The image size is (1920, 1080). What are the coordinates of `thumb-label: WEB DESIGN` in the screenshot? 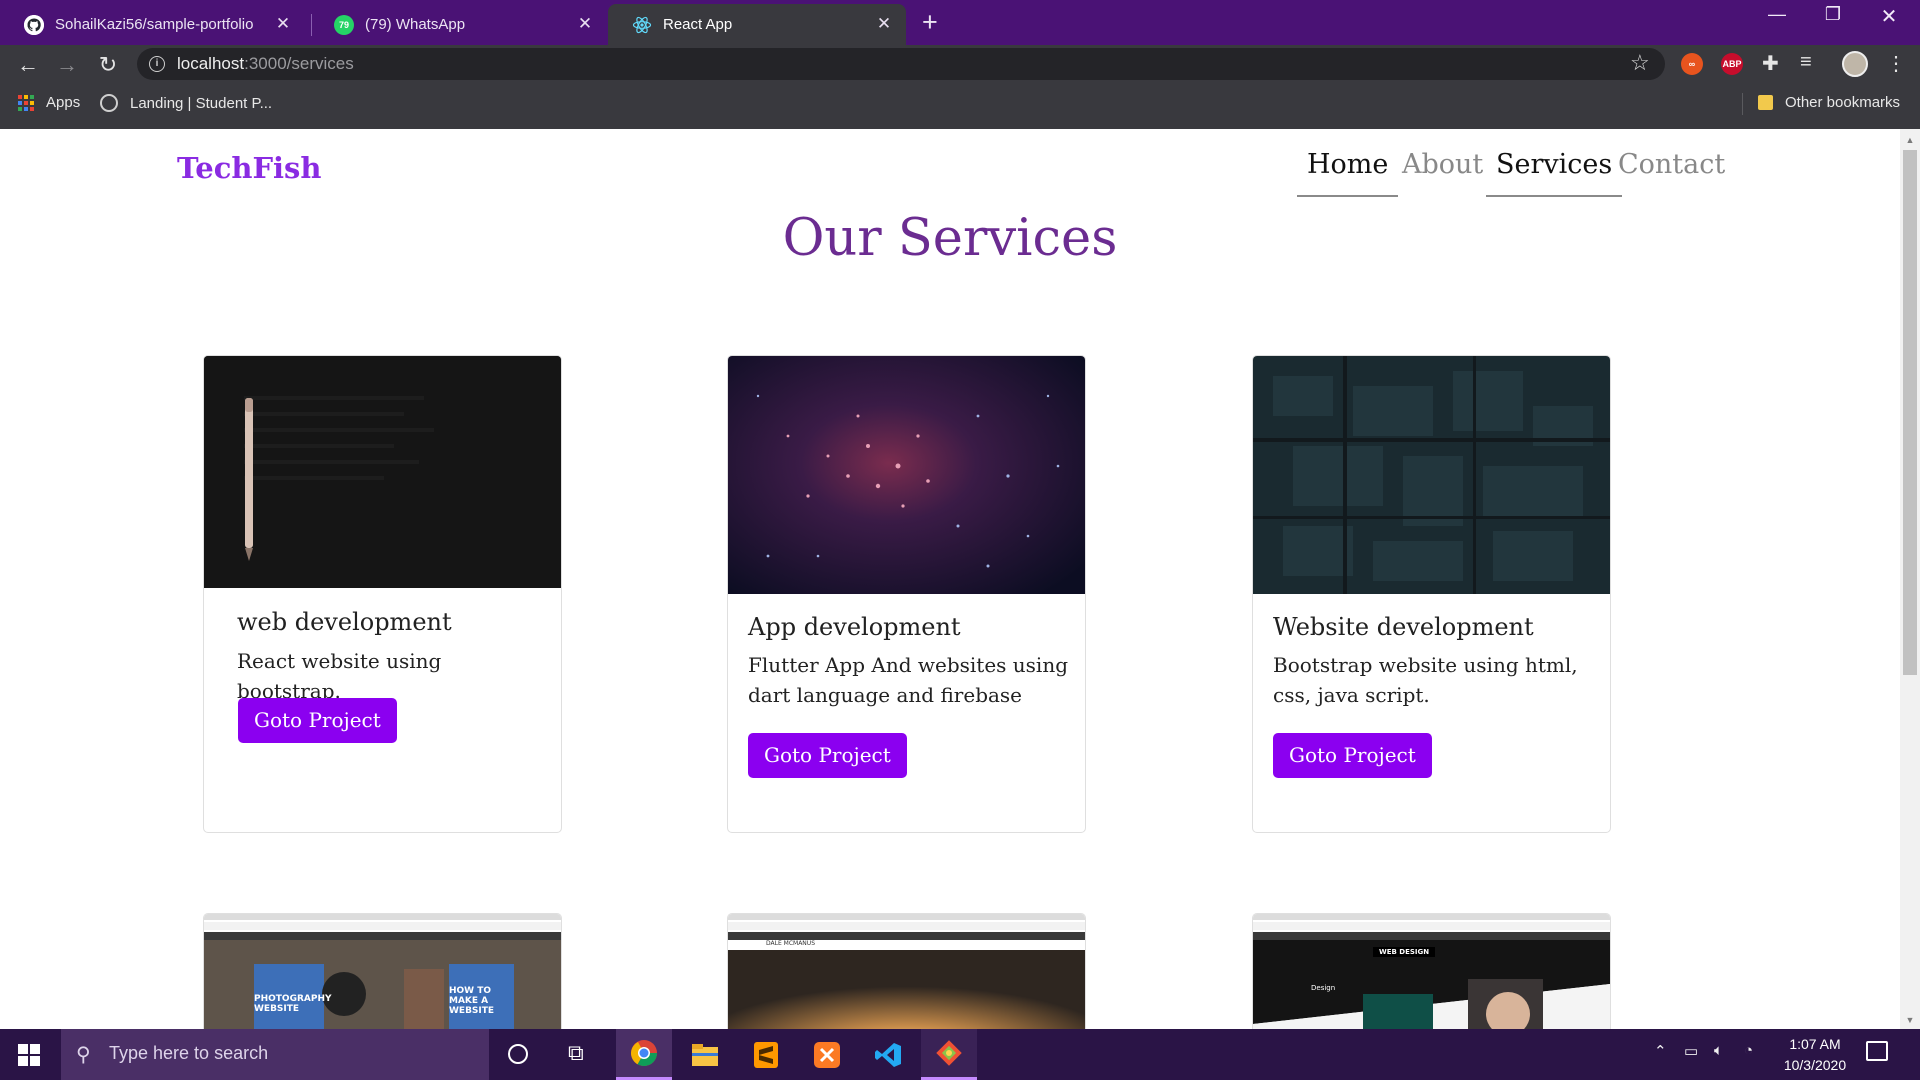 It's located at (1404, 952).